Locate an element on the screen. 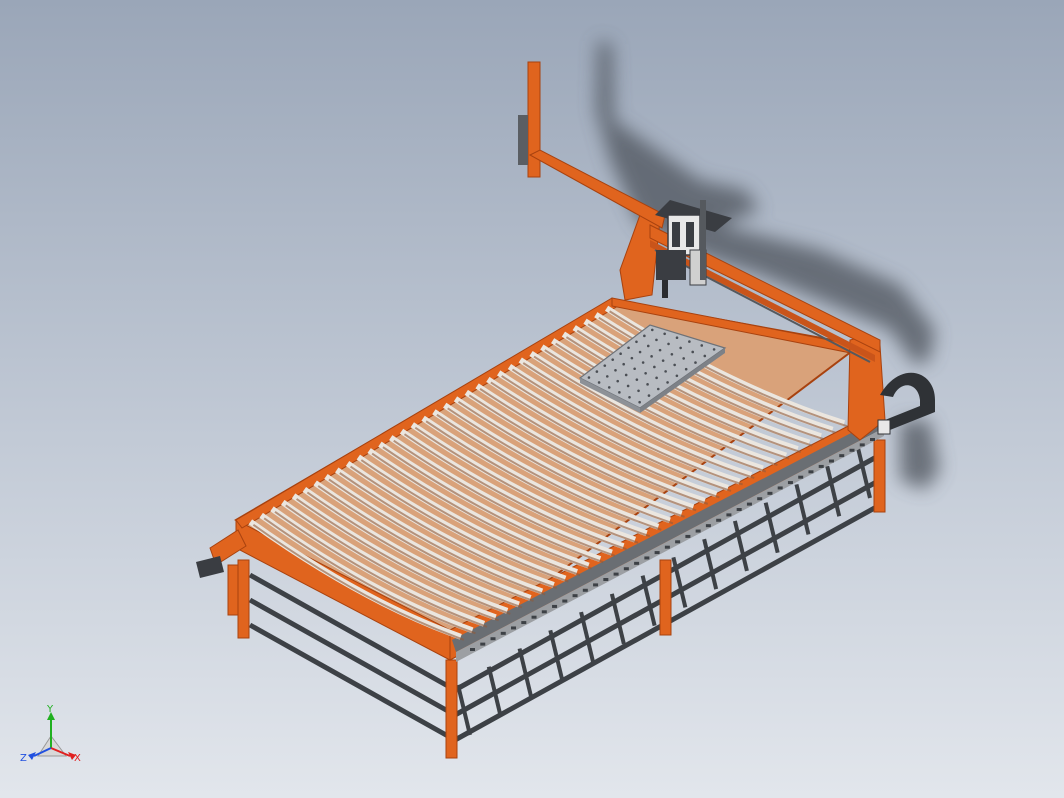  axis-triad: Y X Z is located at coordinates (50, 734).